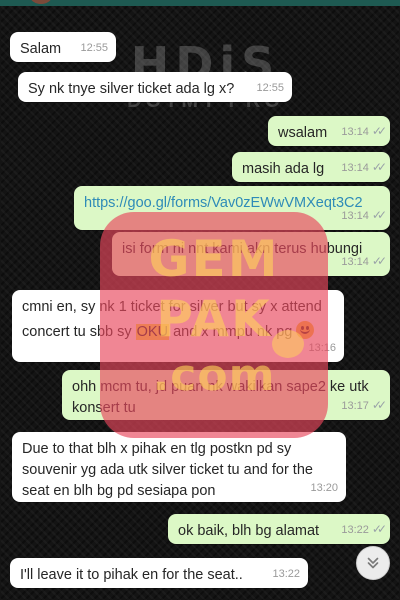  I want to click on message-text: wsalam, so click(303, 133).